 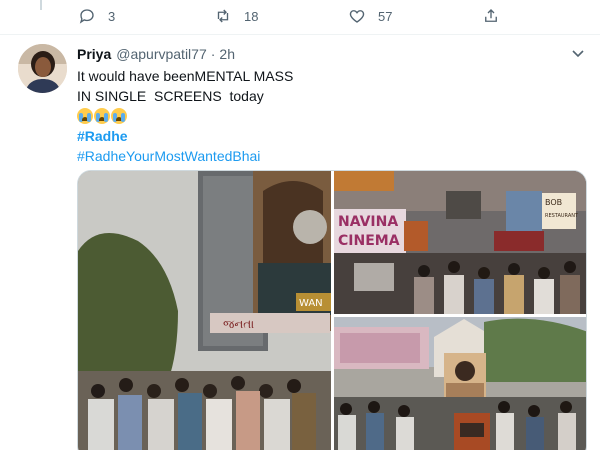 I want to click on bob-sign-subtitle: RESTAURANT, so click(x=562, y=216).